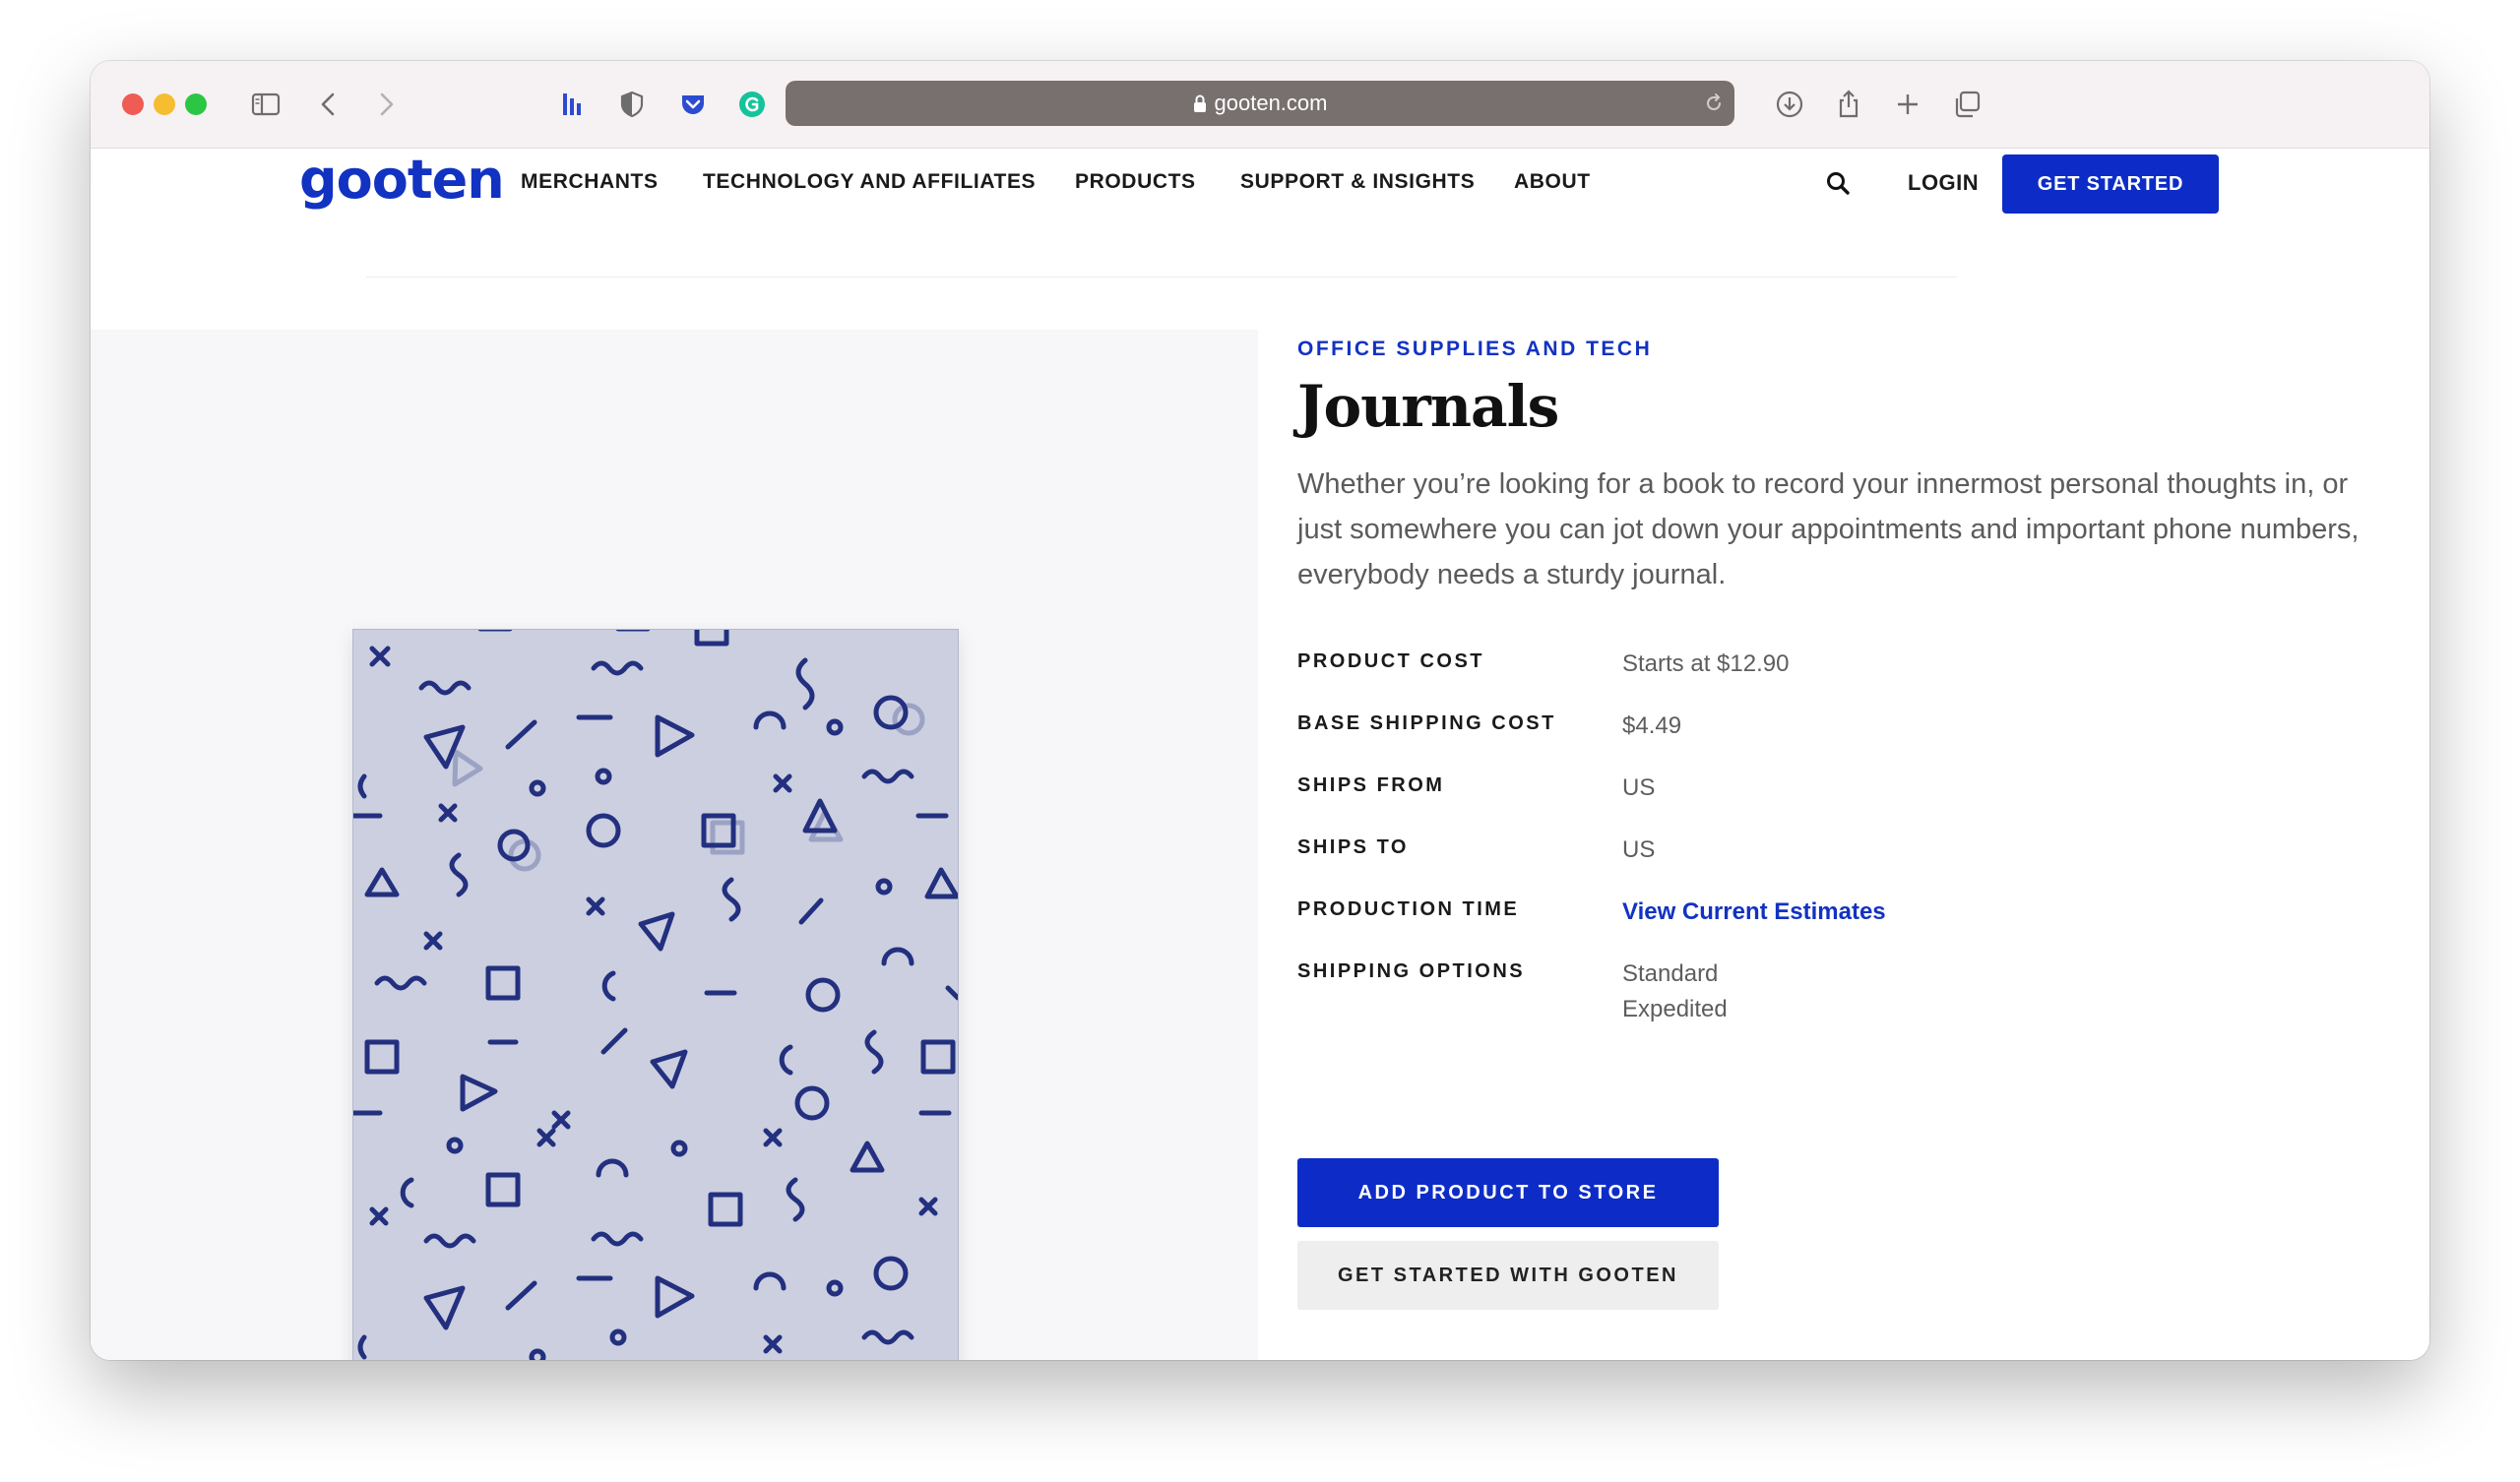 This screenshot has width=2520, height=1482. Describe the element at coordinates (1652, 725) in the screenshot. I see `spec-value: $4.49` at that location.